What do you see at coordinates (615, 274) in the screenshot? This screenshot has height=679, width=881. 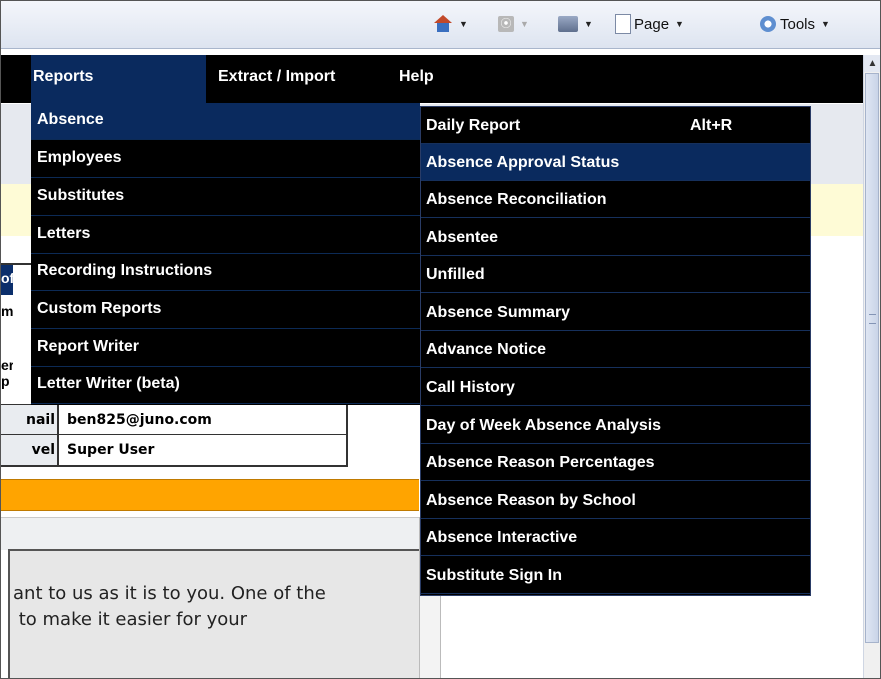 I see `submenu-item-unfilled: Unfilled` at bounding box center [615, 274].